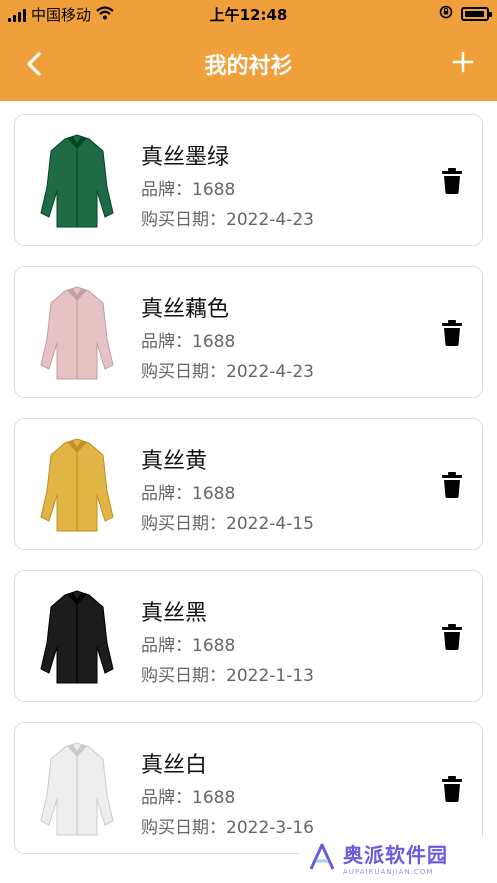  Describe the element at coordinates (248, 332) in the screenshot. I see `list-item: 真丝藕色 品牌：1688 购买日期：2022-4-23` at that location.